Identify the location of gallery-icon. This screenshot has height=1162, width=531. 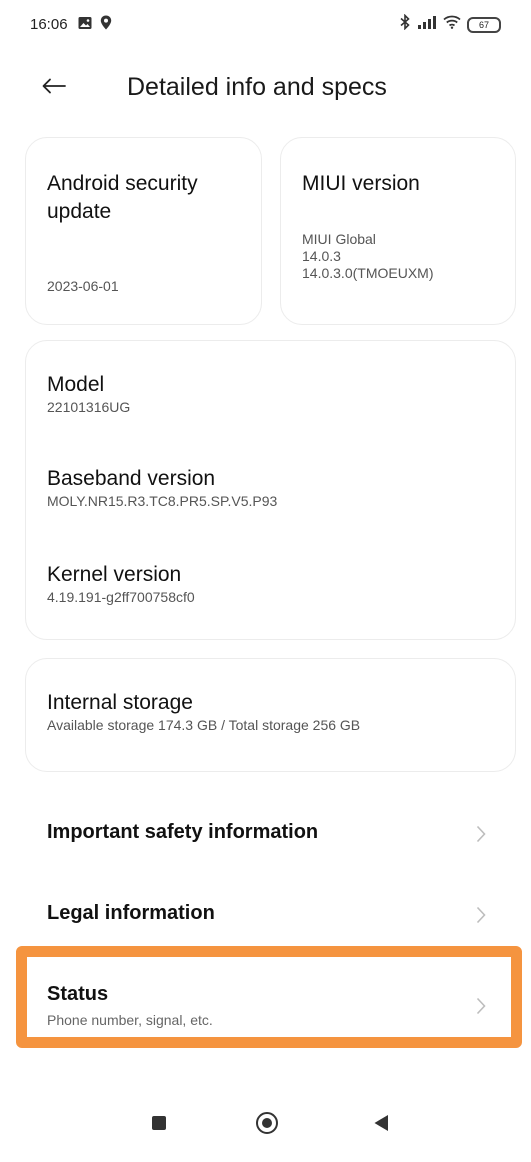
(85, 25).